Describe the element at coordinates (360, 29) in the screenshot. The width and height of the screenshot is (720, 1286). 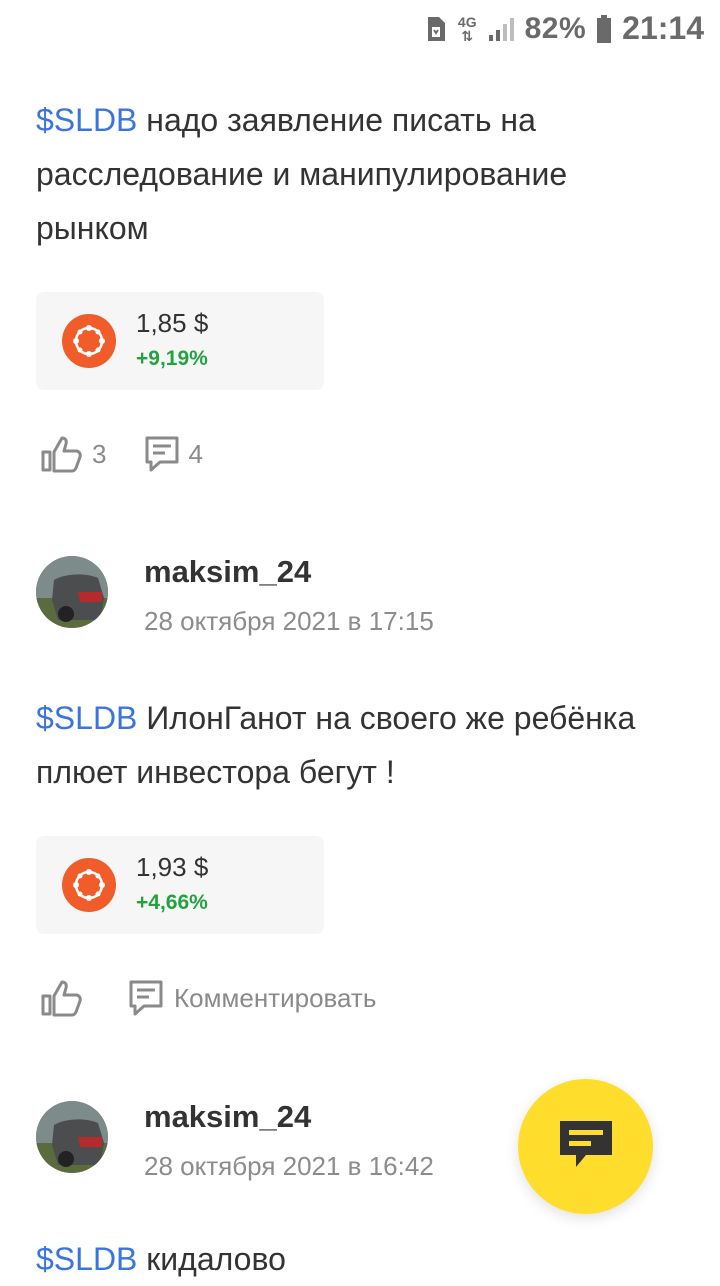
I see `status-bar: 4G ⇅ 82% 21:14` at that location.